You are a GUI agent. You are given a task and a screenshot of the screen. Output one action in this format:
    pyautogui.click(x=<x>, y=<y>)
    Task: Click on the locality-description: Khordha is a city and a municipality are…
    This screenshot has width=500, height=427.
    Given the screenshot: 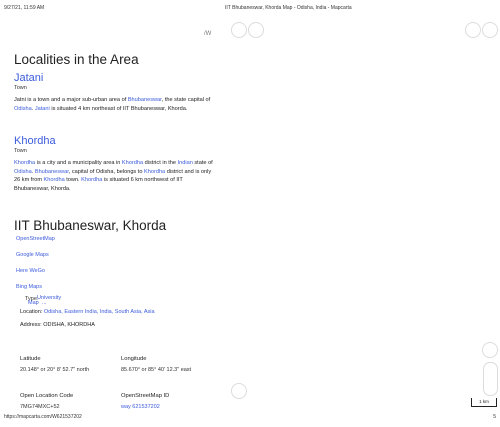 What is the action you would take?
    pyautogui.click(x=114, y=176)
    